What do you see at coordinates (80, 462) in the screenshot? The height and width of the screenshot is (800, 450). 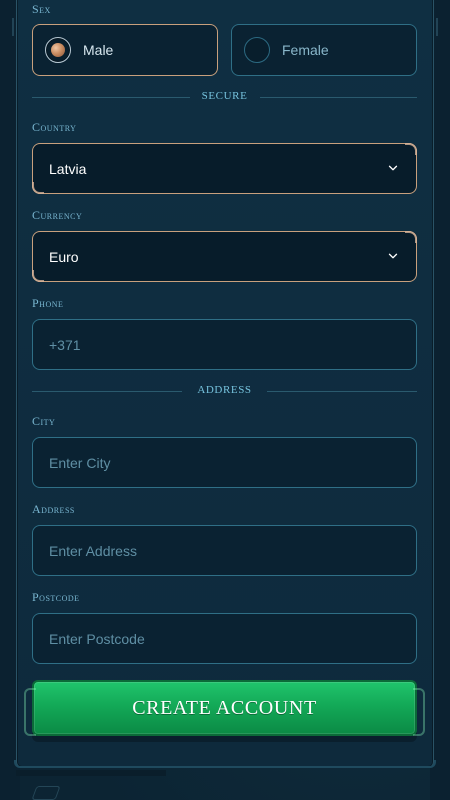 I see `city-placeholder: Enter City` at bounding box center [80, 462].